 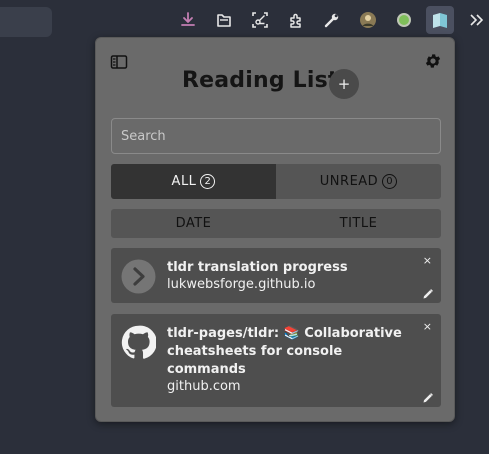 What do you see at coordinates (390, 181) in the screenshot?
I see `tab-unread-count: 0` at bounding box center [390, 181].